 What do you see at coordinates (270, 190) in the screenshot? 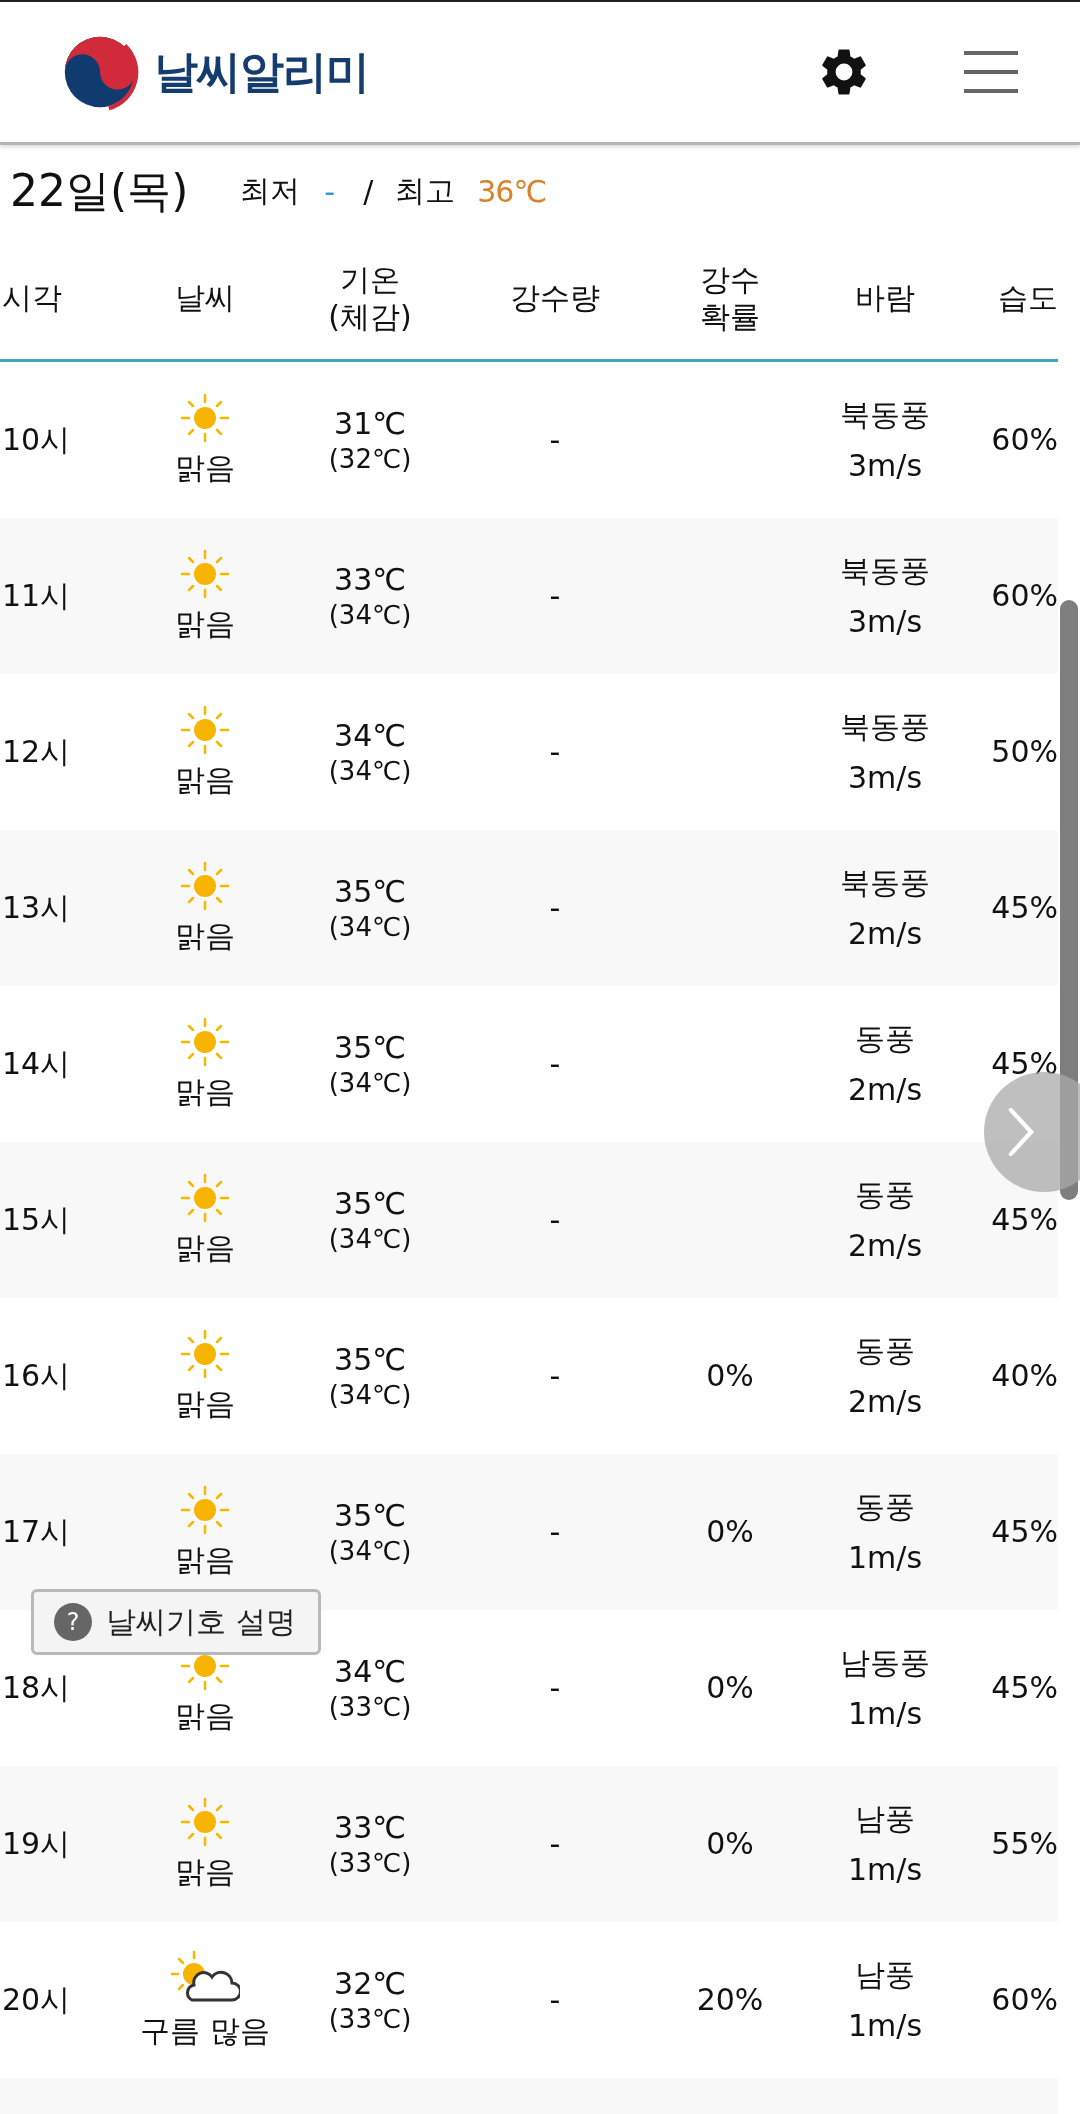
I see `min-label: 최저` at bounding box center [270, 190].